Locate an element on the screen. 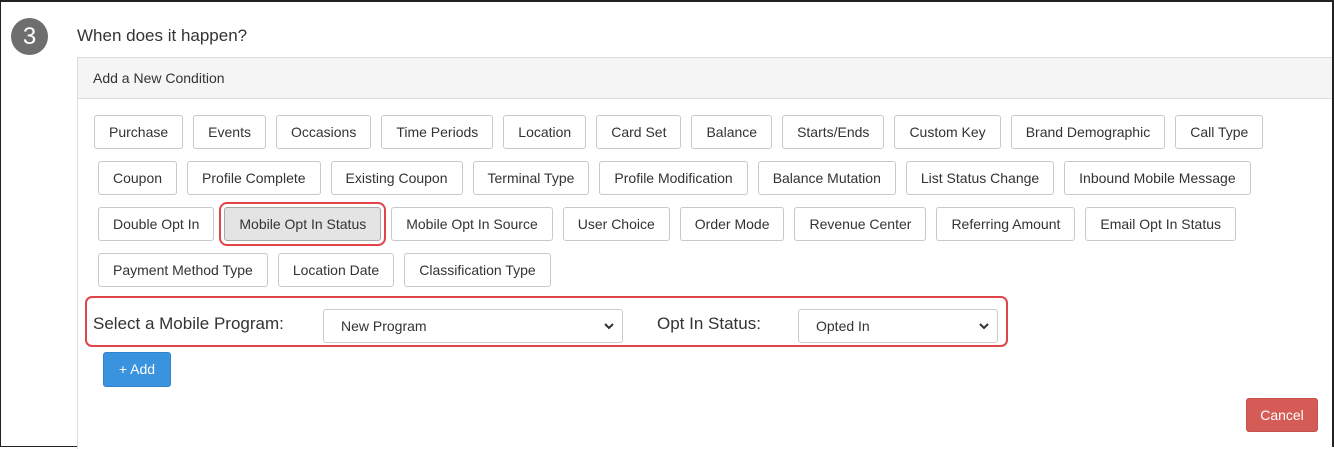 The height and width of the screenshot is (449, 1334). condition-button-referring-amount: Referring Amount is located at coordinates (1006, 224).